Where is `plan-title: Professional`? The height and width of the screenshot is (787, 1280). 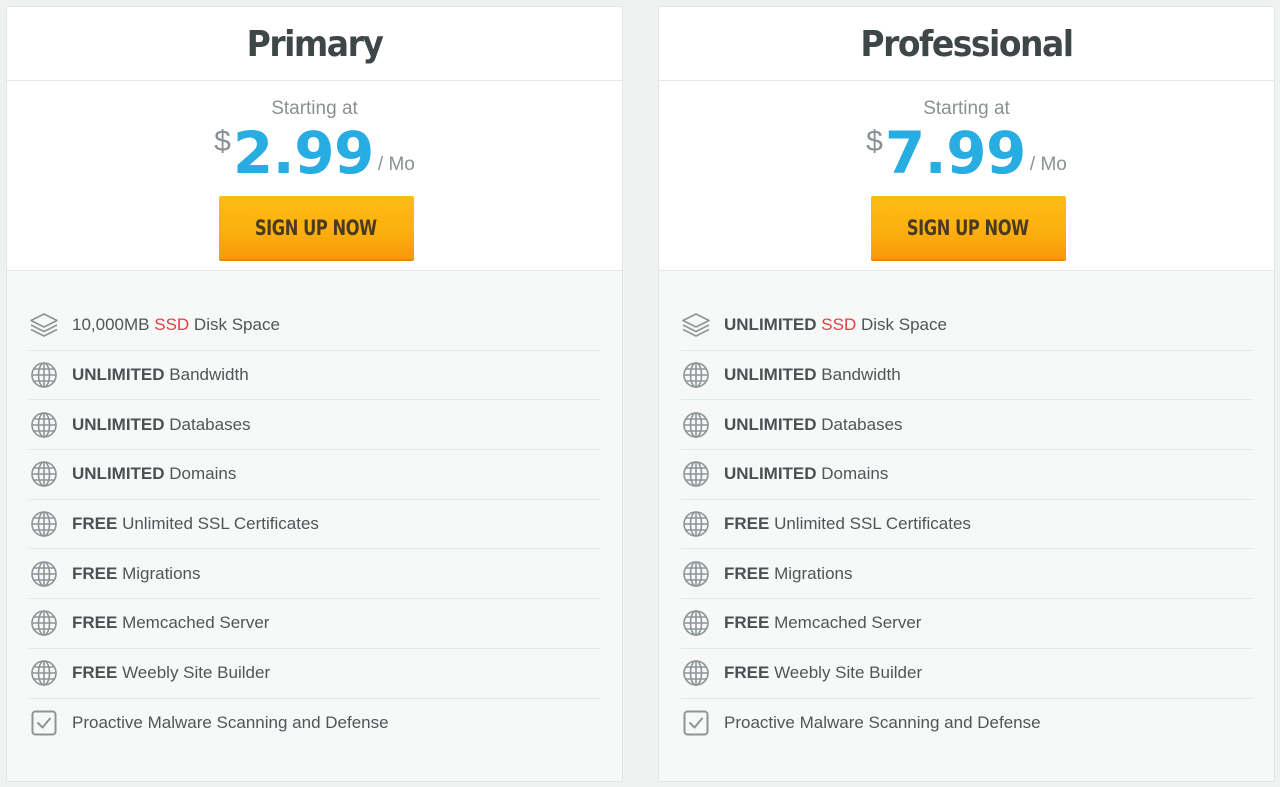 plan-title: Professional is located at coordinates (967, 43).